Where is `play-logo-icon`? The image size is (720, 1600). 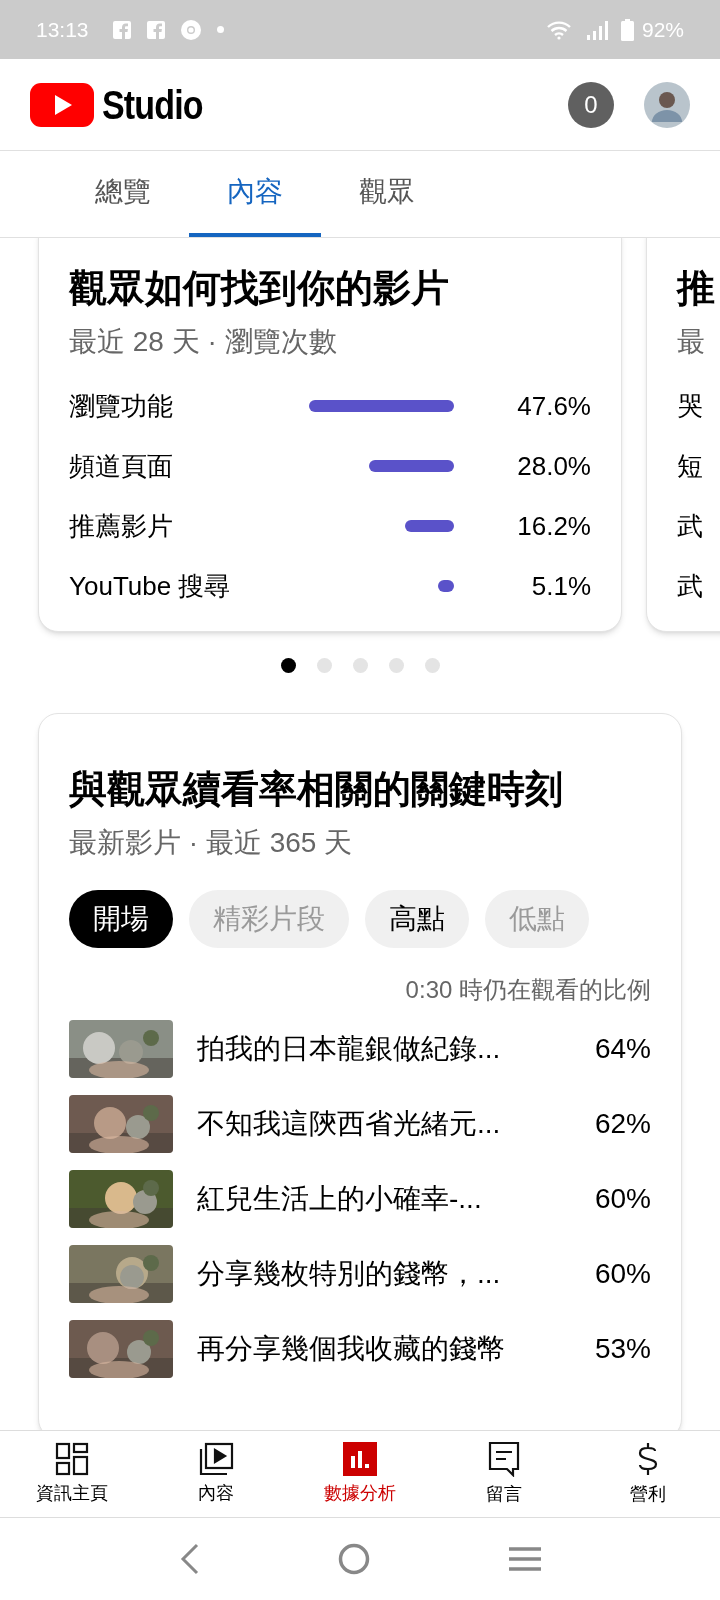
play-logo-icon is located at coordinates (62, 104).